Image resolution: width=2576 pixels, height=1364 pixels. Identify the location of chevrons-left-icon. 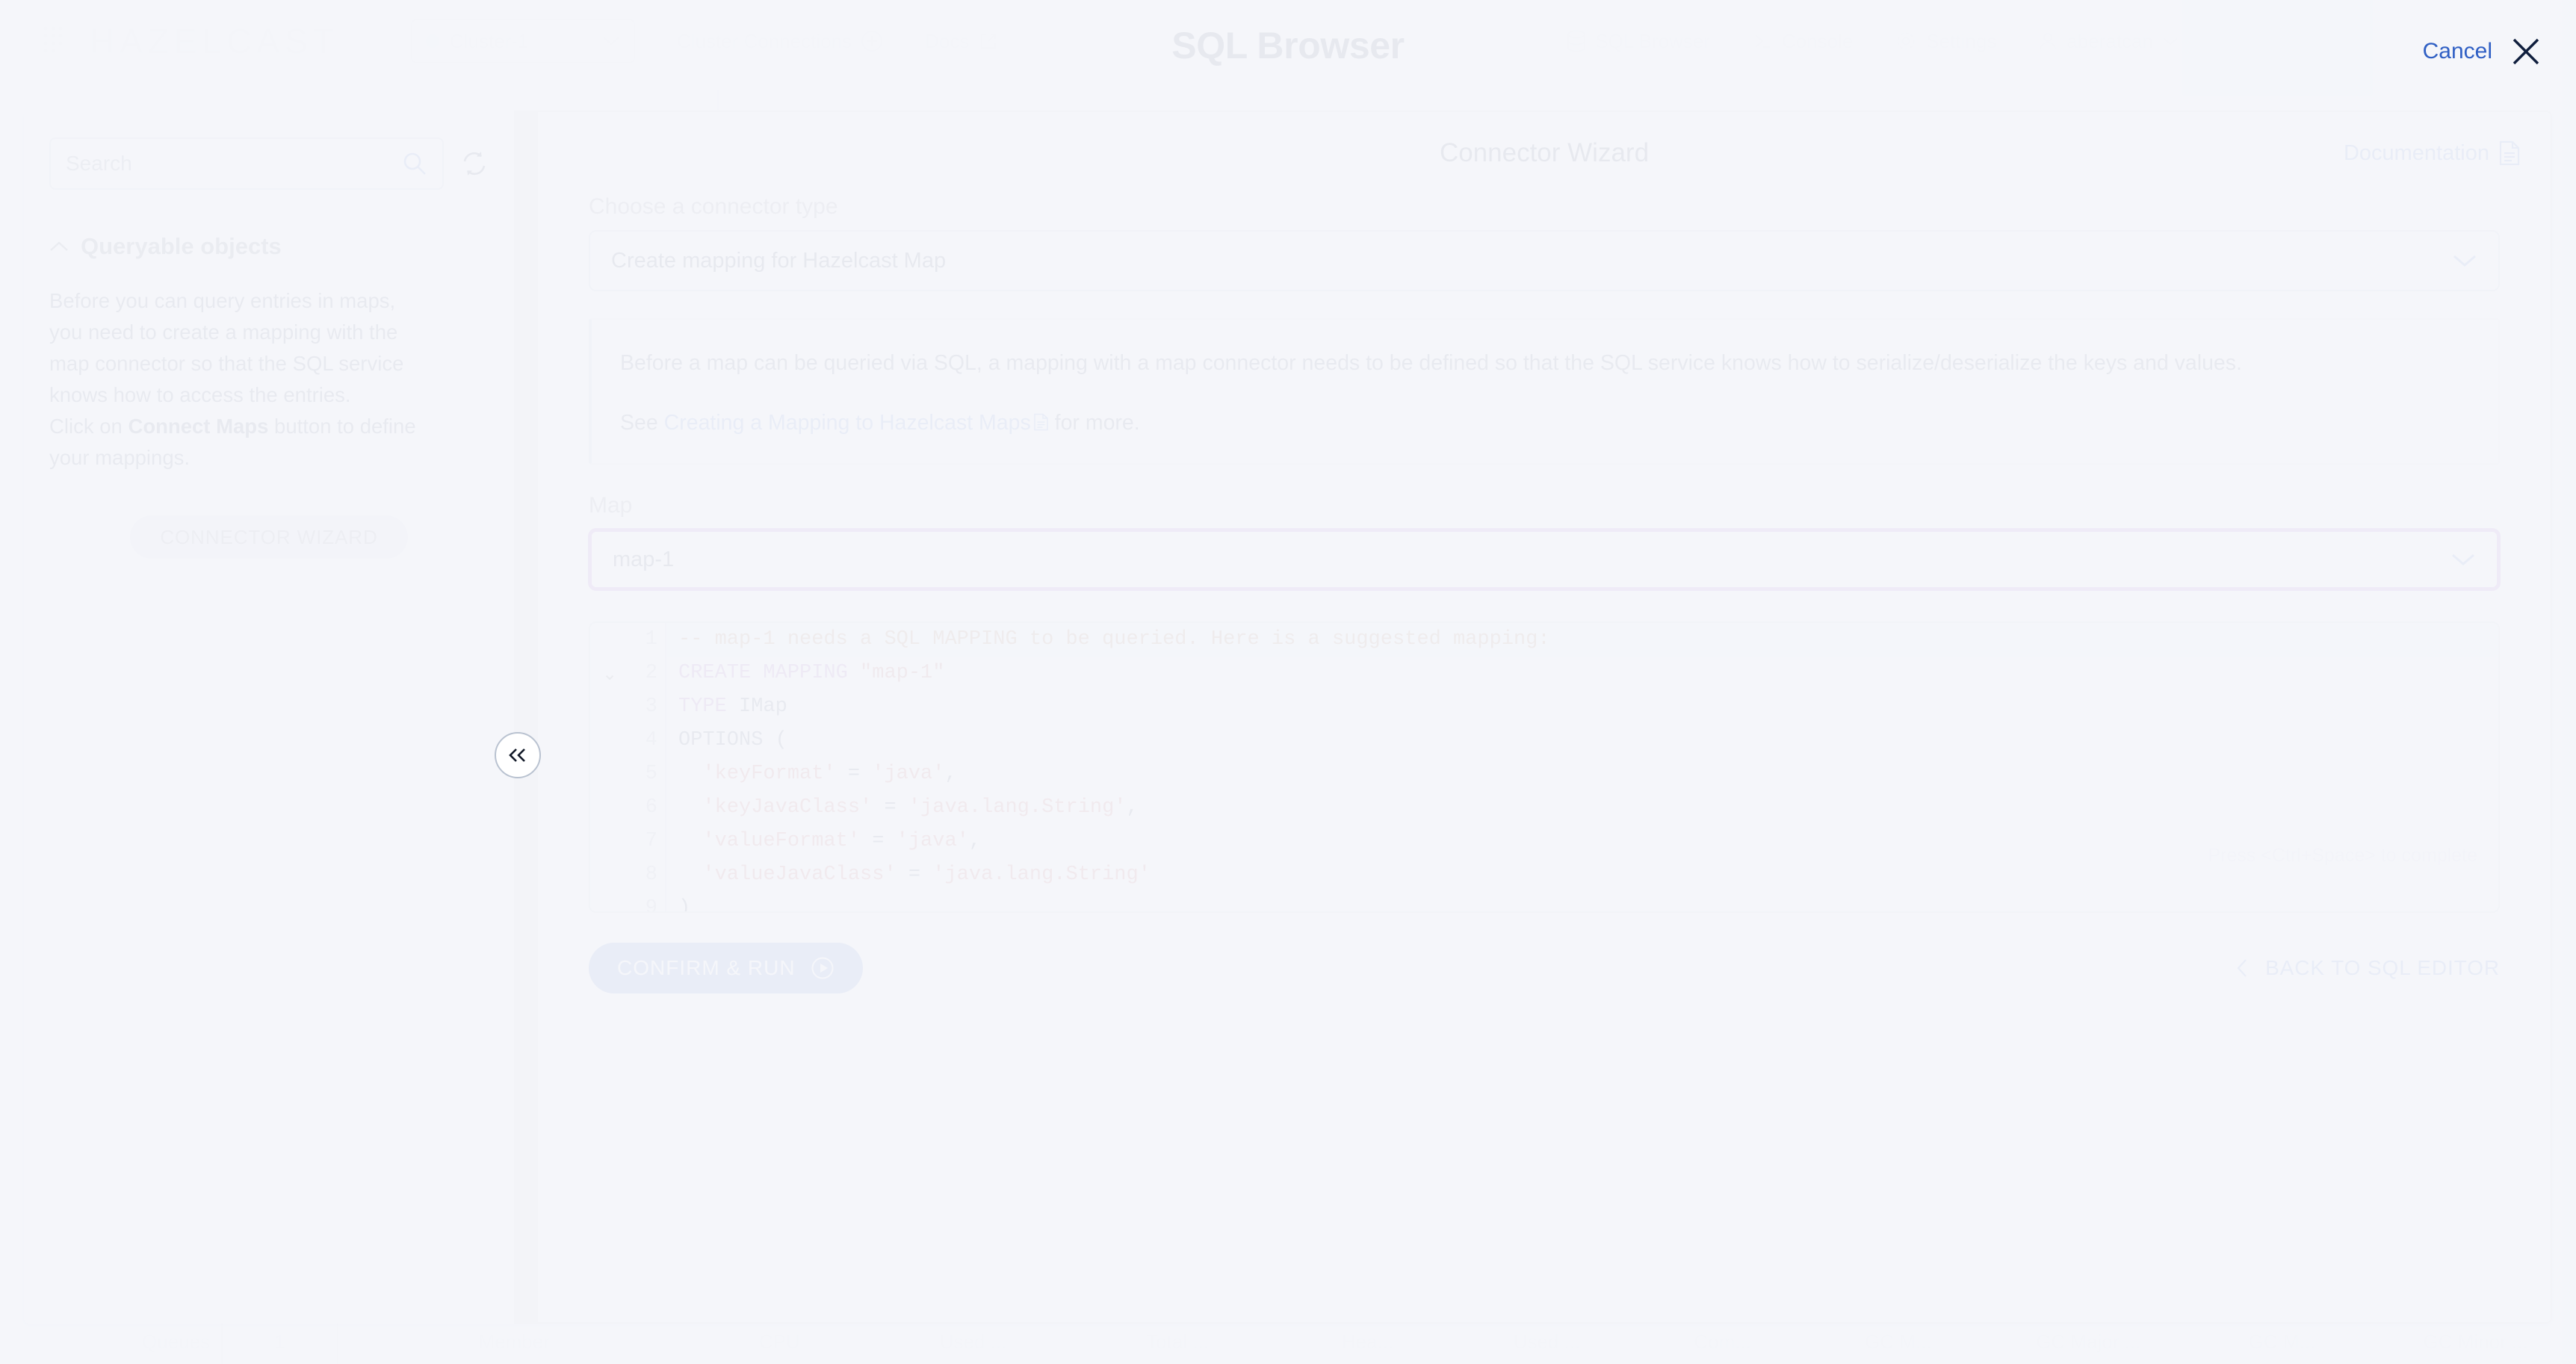
(518, 755).